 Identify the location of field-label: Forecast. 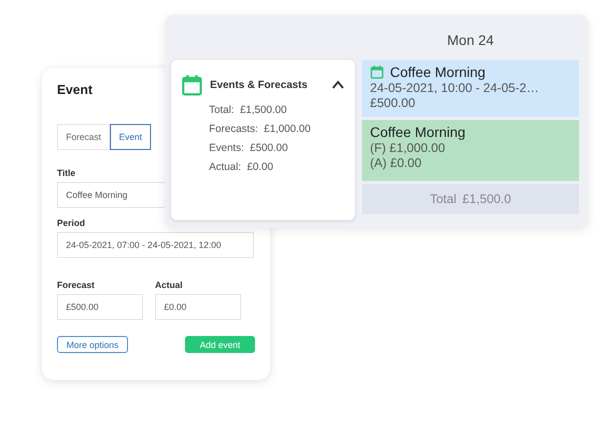
(76, 285).